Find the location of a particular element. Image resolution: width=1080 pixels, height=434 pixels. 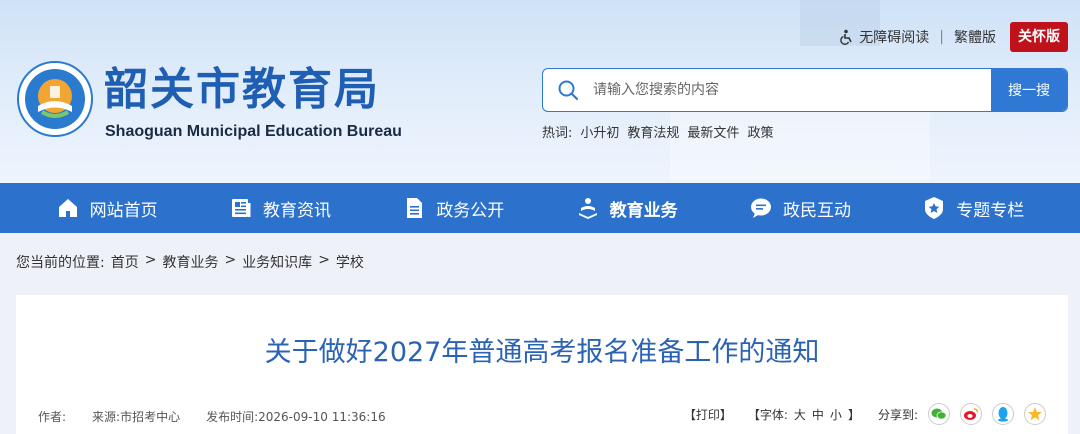

nav-item-interaction: 政民互动 is located at coordinates (800, 208).